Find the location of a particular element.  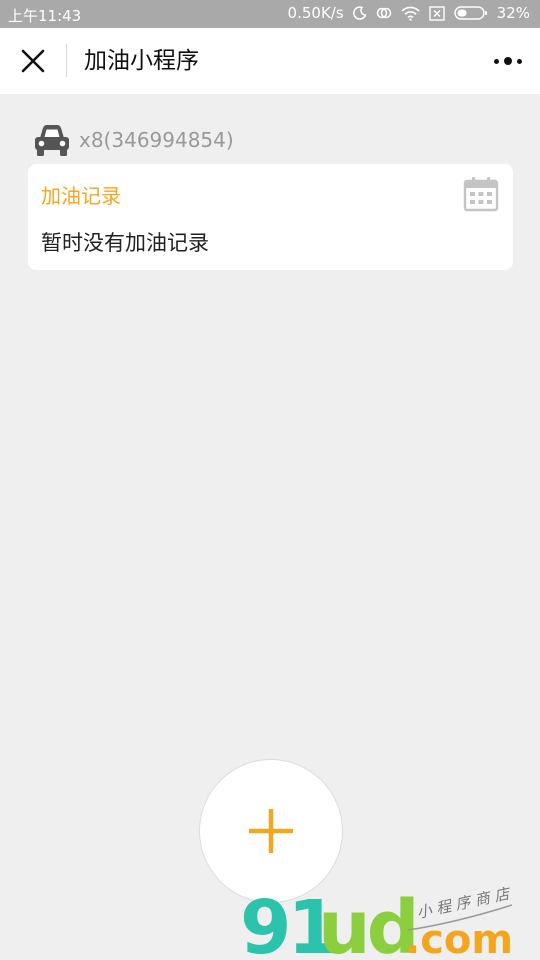

status-right-group: 0.50K/s 32% is located at coordinates (409, 13).